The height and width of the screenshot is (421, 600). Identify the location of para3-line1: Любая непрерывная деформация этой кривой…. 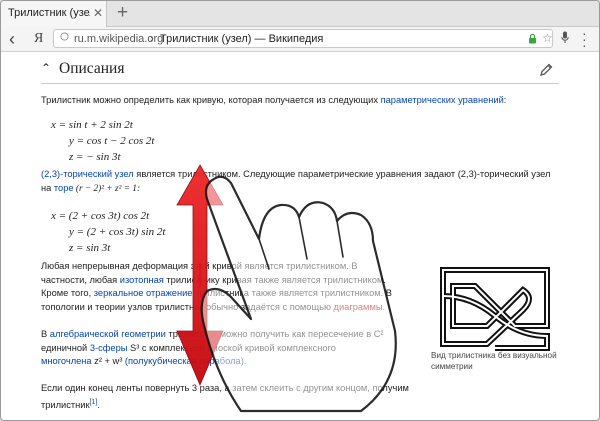
(199, 266).